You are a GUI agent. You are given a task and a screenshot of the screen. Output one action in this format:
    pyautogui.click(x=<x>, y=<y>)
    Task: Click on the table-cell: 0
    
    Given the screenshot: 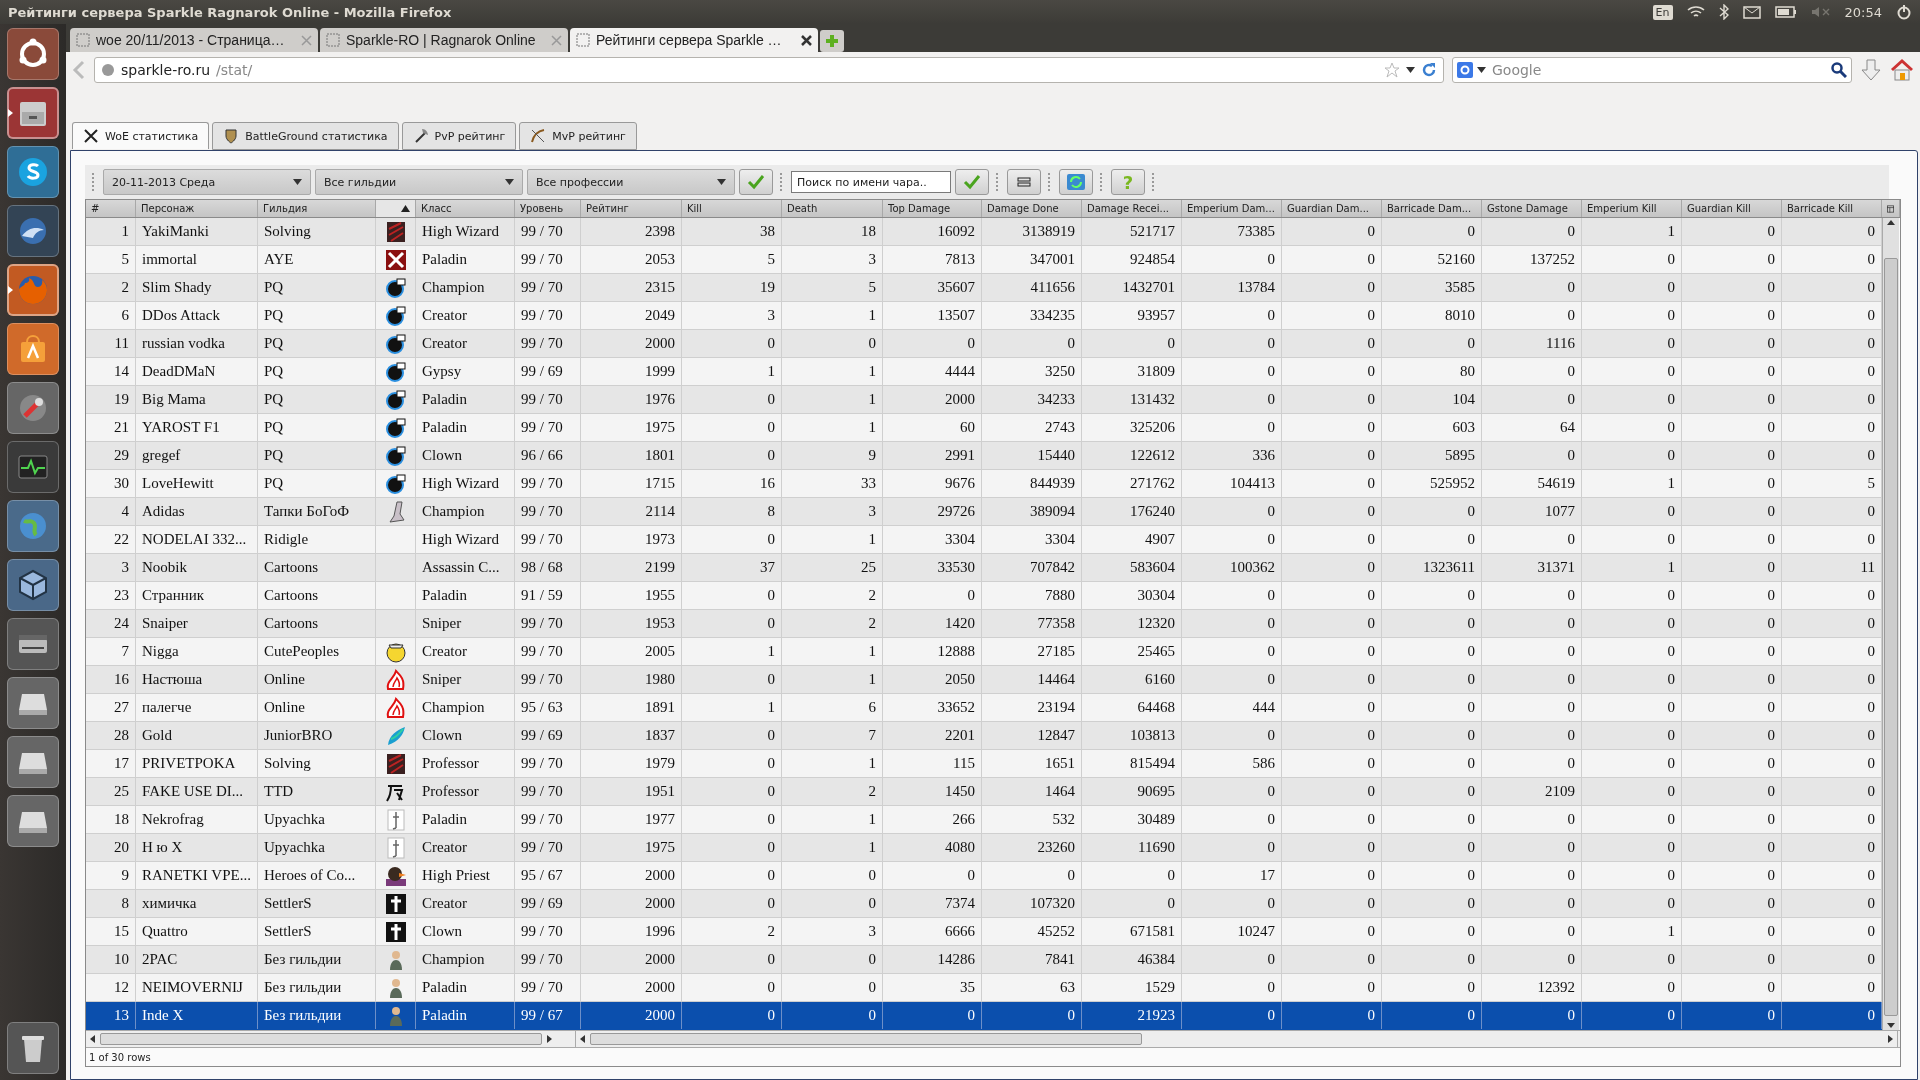 What is the action you would take?
    pyautogui.click(x=1332, y=343)
    